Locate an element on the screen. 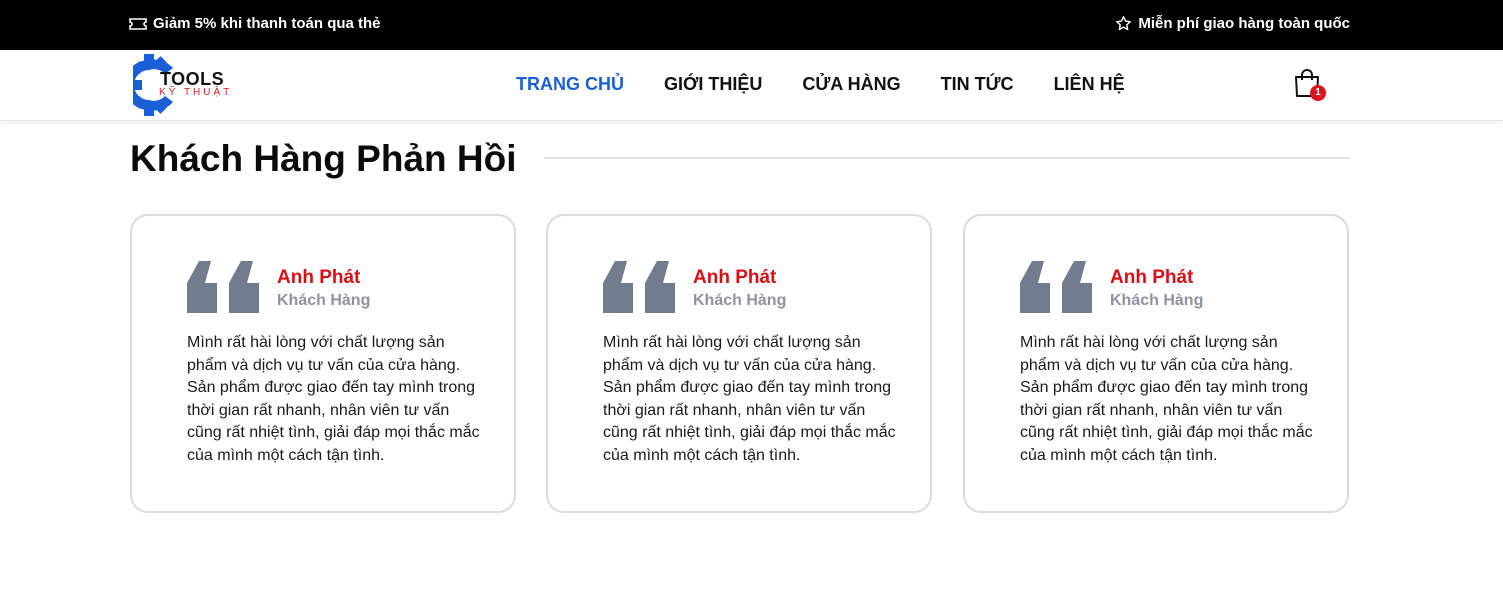 Image resolution: width=1503 pixels, height=589 pixels. logo-subtitle: KỸ THUẬT is located at coordinates (196, 92).